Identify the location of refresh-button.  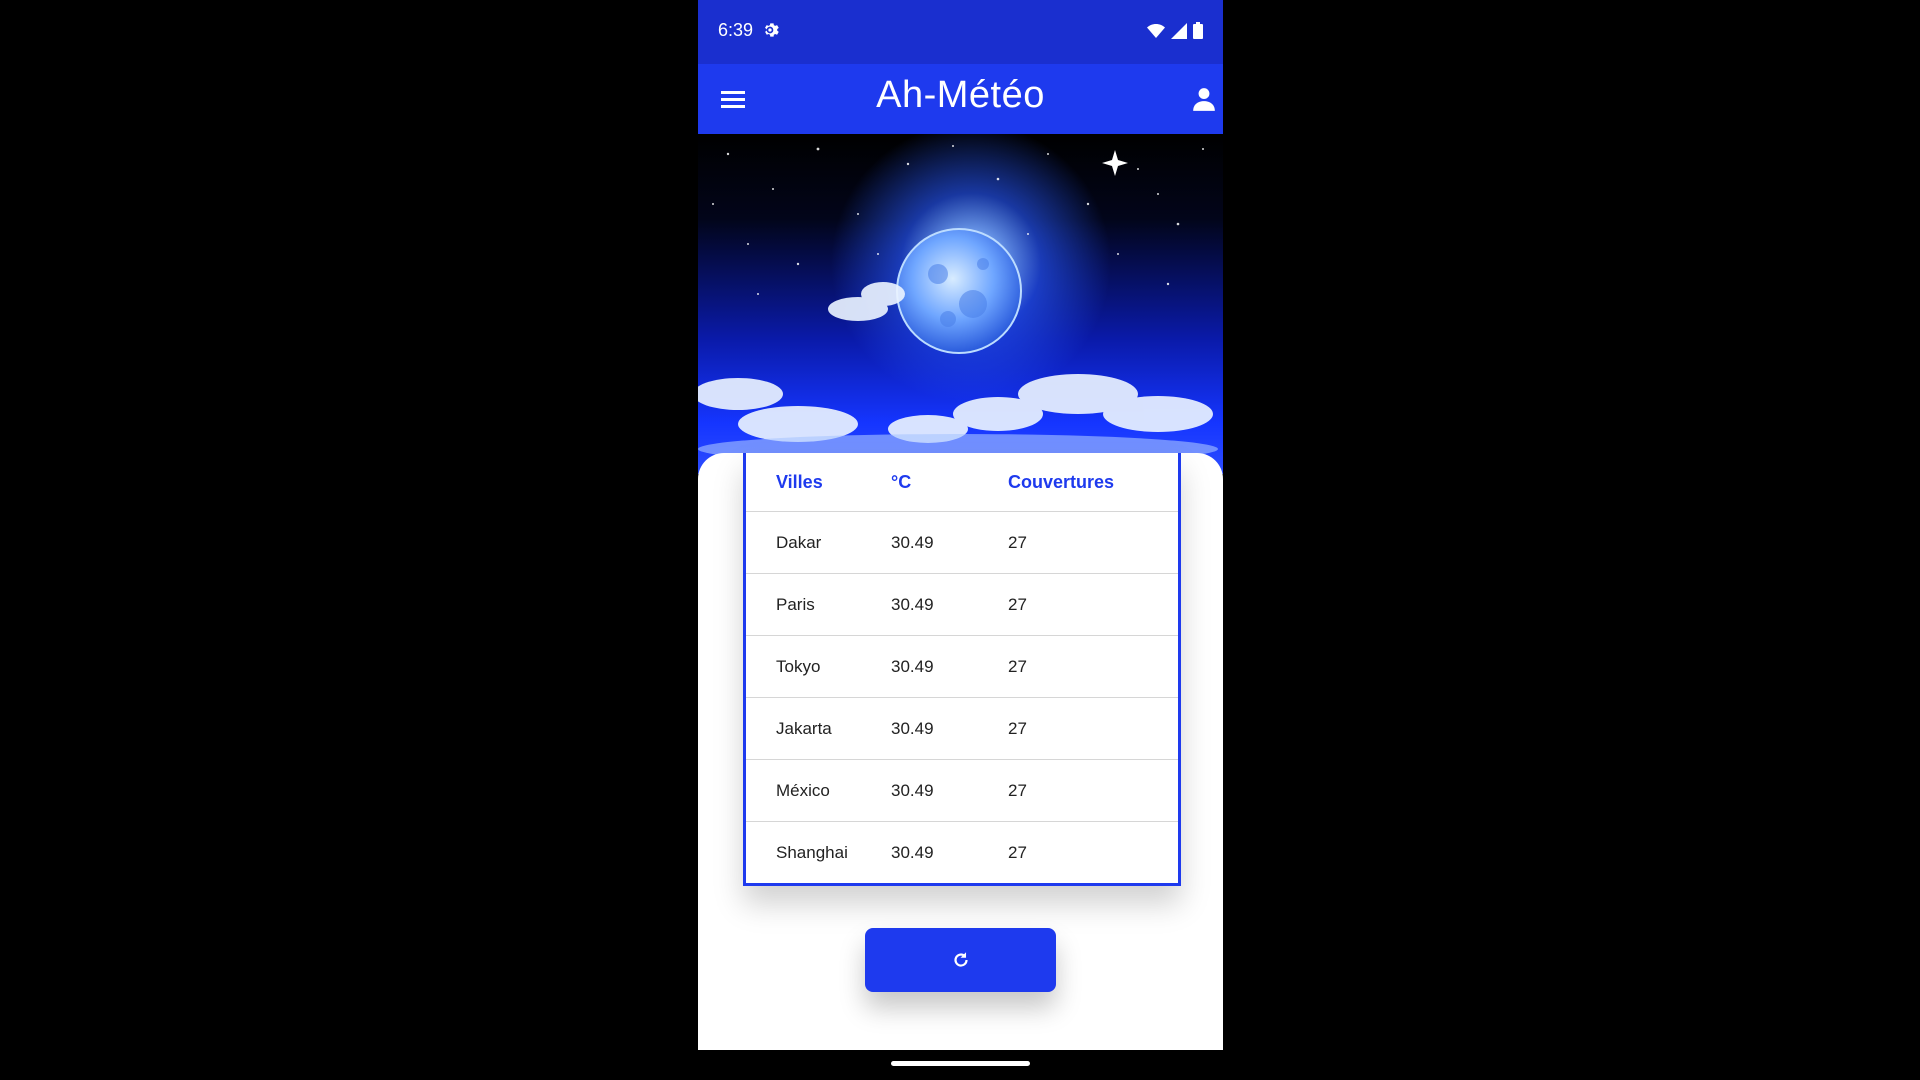
(960, 960).